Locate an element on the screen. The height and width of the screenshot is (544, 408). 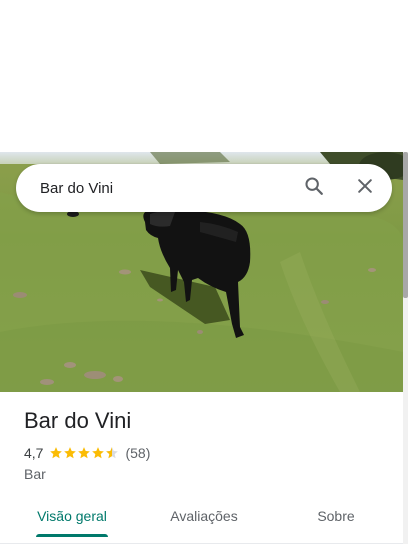
rating-row: 4,7 (58) is located at coordinates (87, 453).